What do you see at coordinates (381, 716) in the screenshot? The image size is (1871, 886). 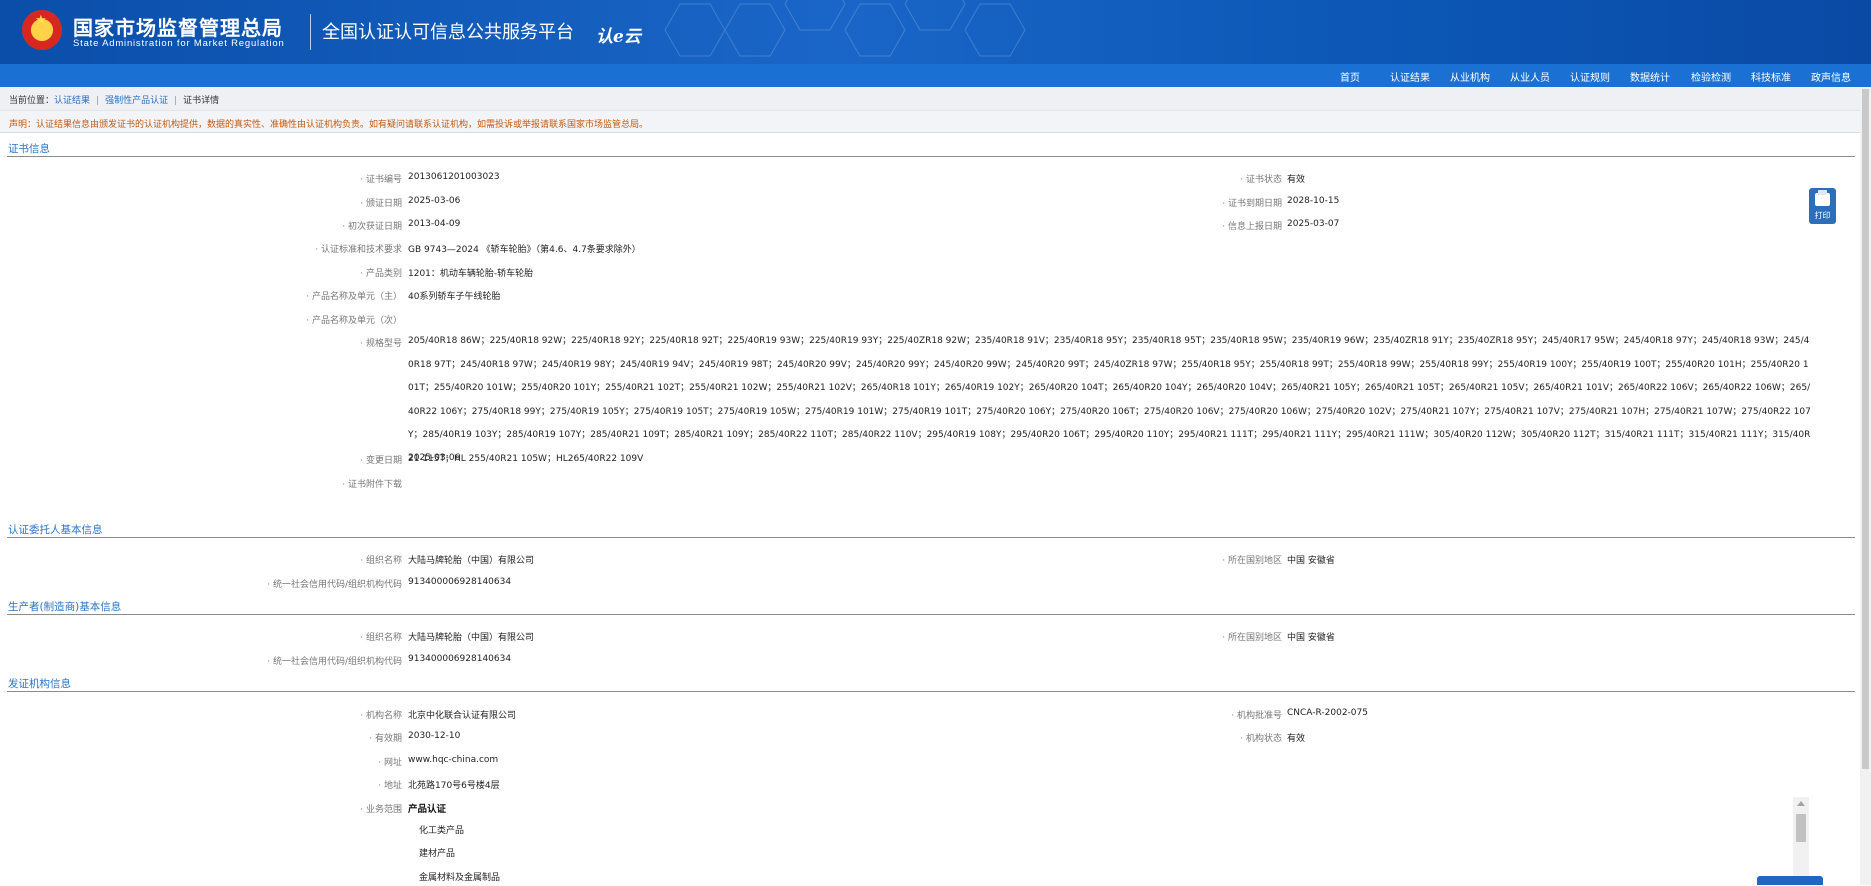 I see `label-issuer-name: · 机构名称` at bounding box center [381, 716].